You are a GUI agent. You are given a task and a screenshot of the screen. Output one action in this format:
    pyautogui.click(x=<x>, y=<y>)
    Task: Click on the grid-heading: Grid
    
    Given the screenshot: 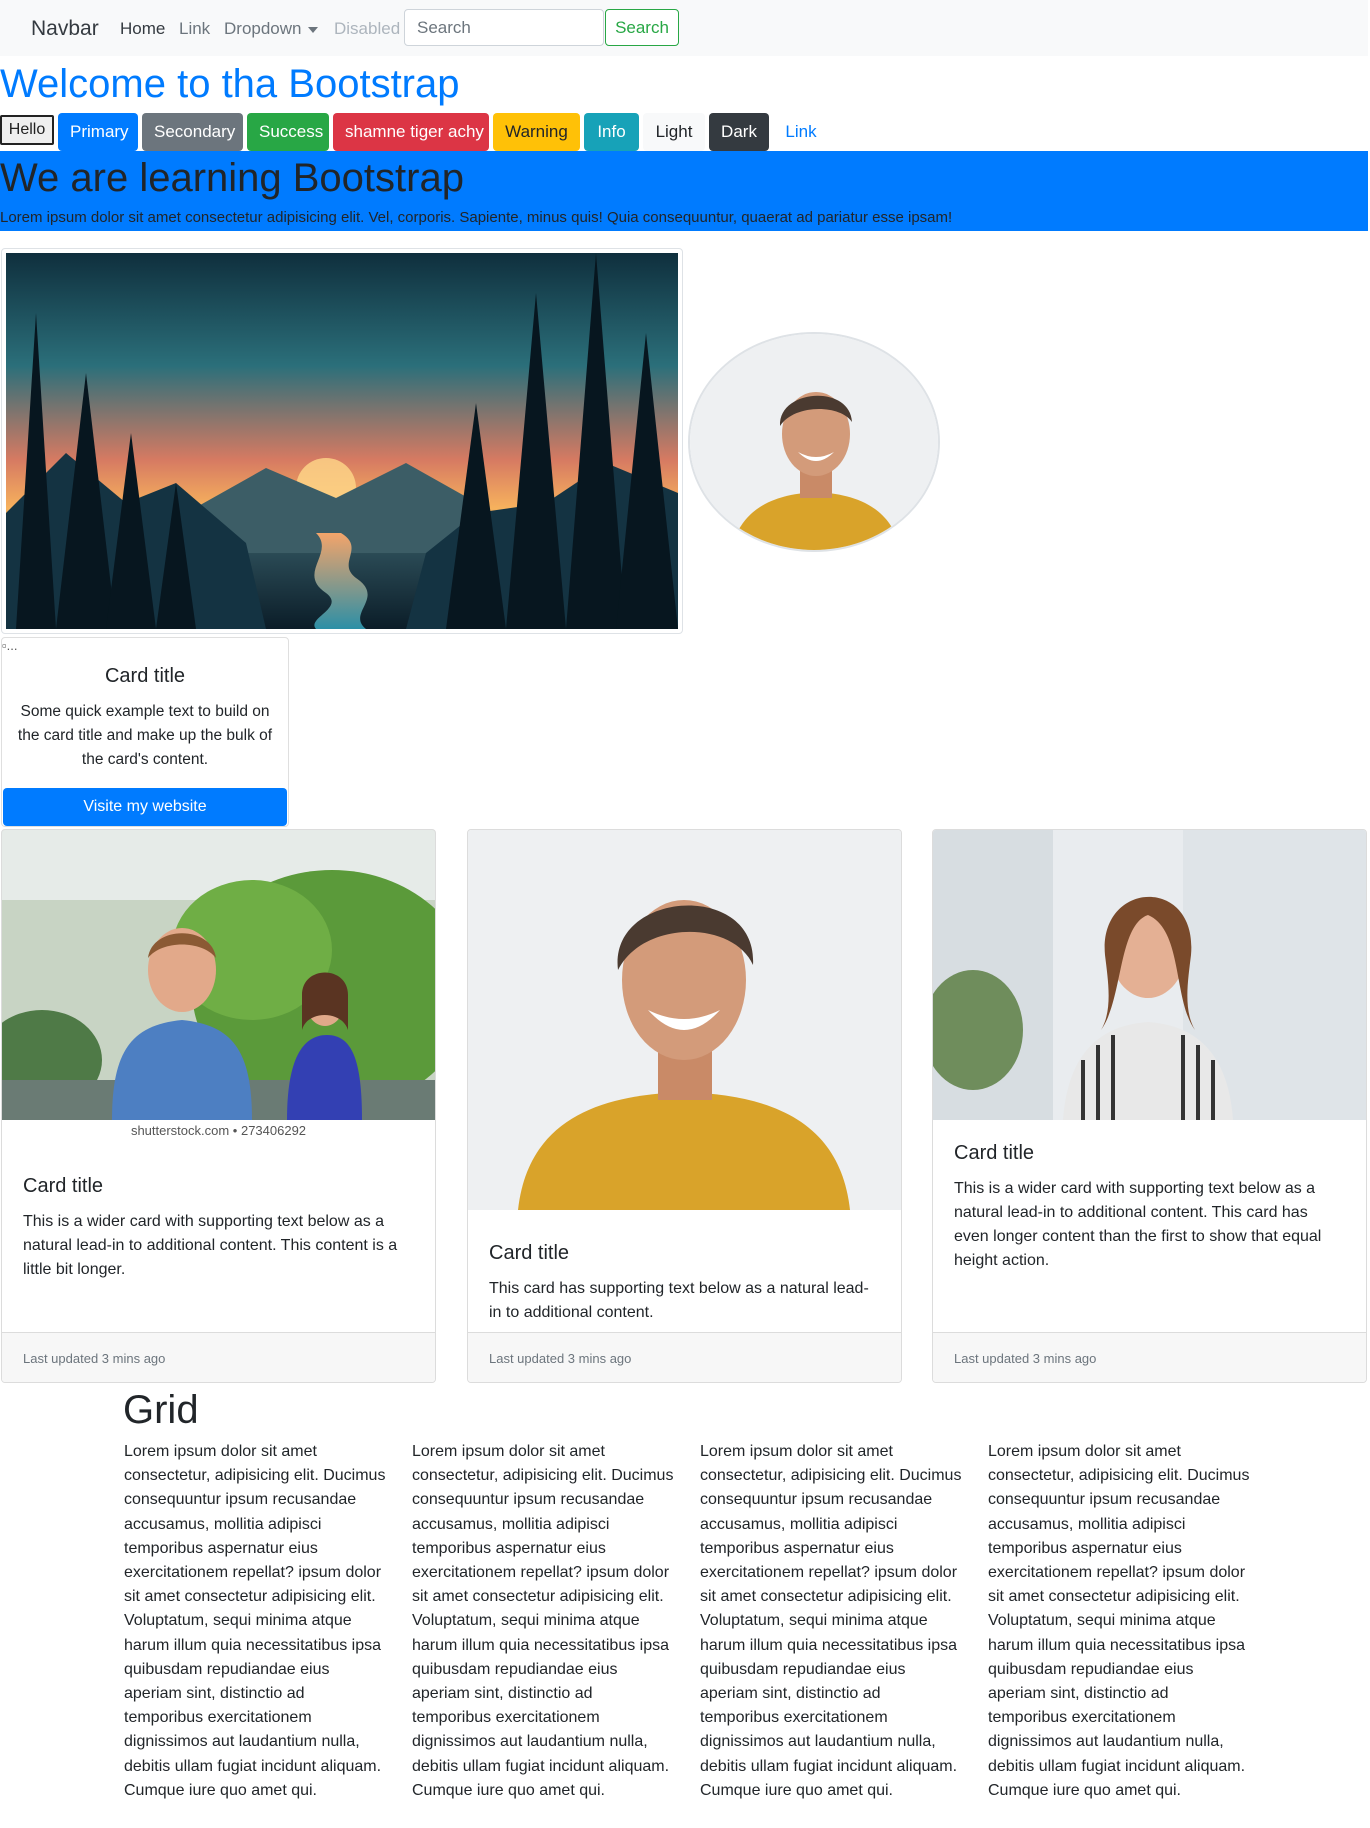 What is the action you would take?
    pyautogui.click(x=161, y=1410)
    